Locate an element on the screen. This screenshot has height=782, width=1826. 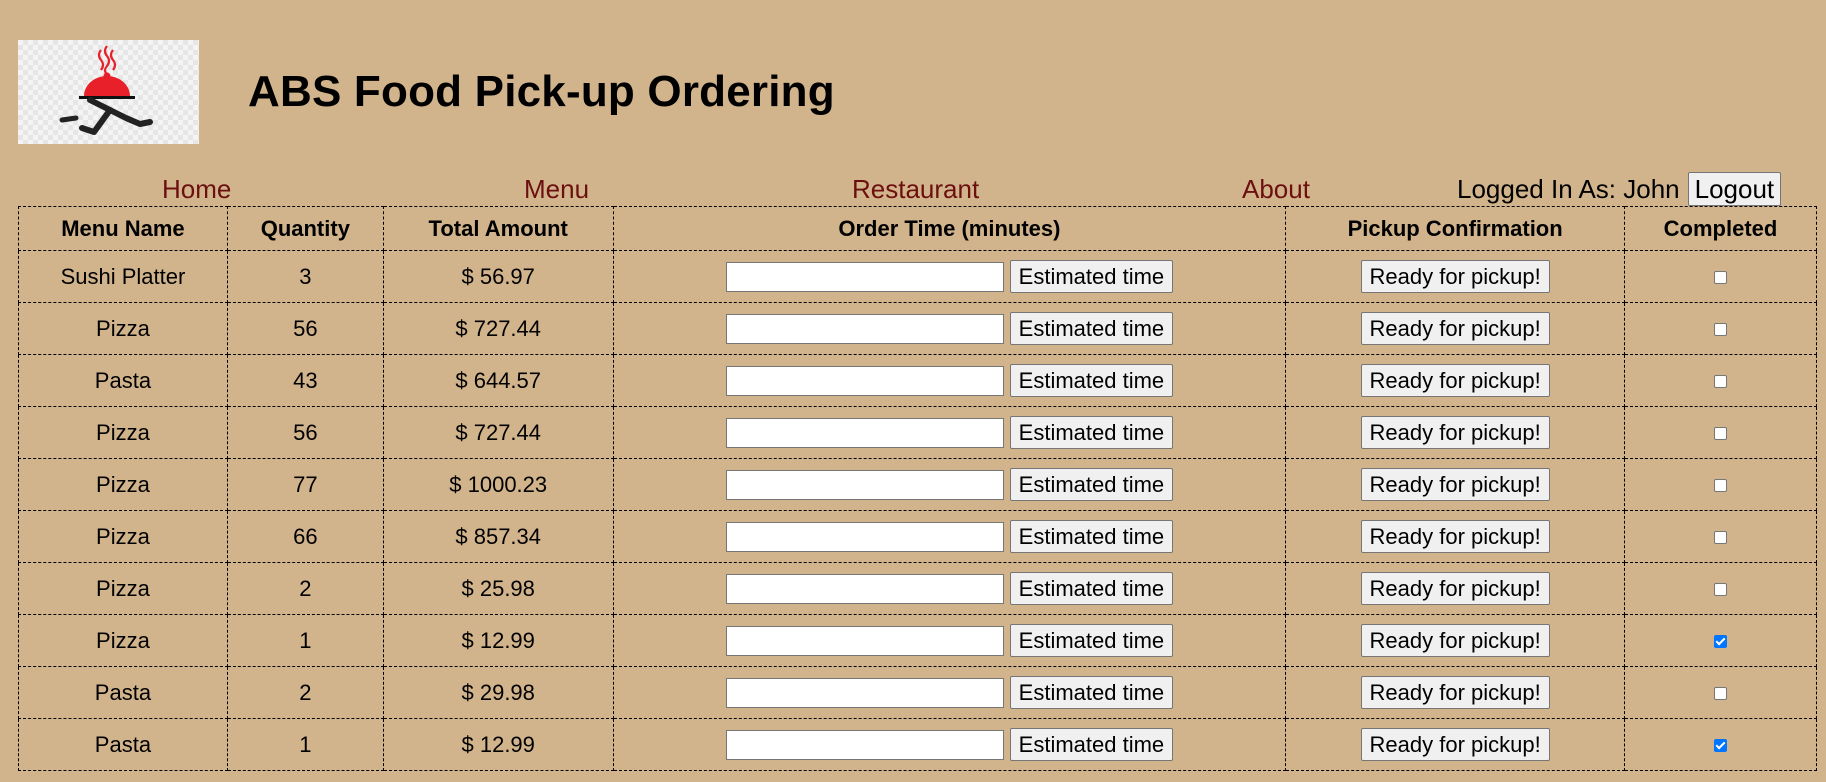
column-header-order-time: Order Time (minutes) is located at coordinates (949, 228).